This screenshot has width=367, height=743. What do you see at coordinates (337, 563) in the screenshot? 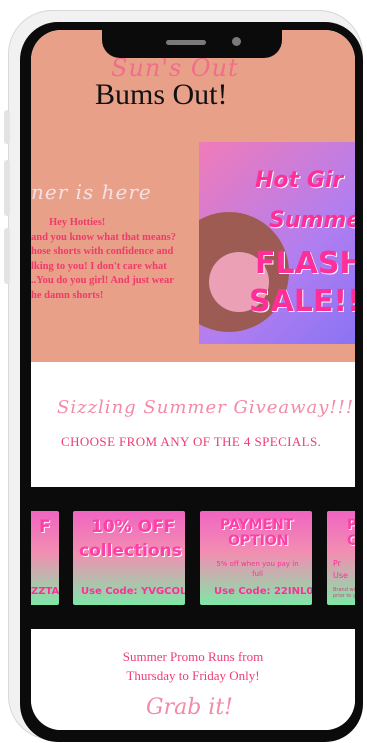
I see `special-card-description: Pr` at bounding box center [337, 563].